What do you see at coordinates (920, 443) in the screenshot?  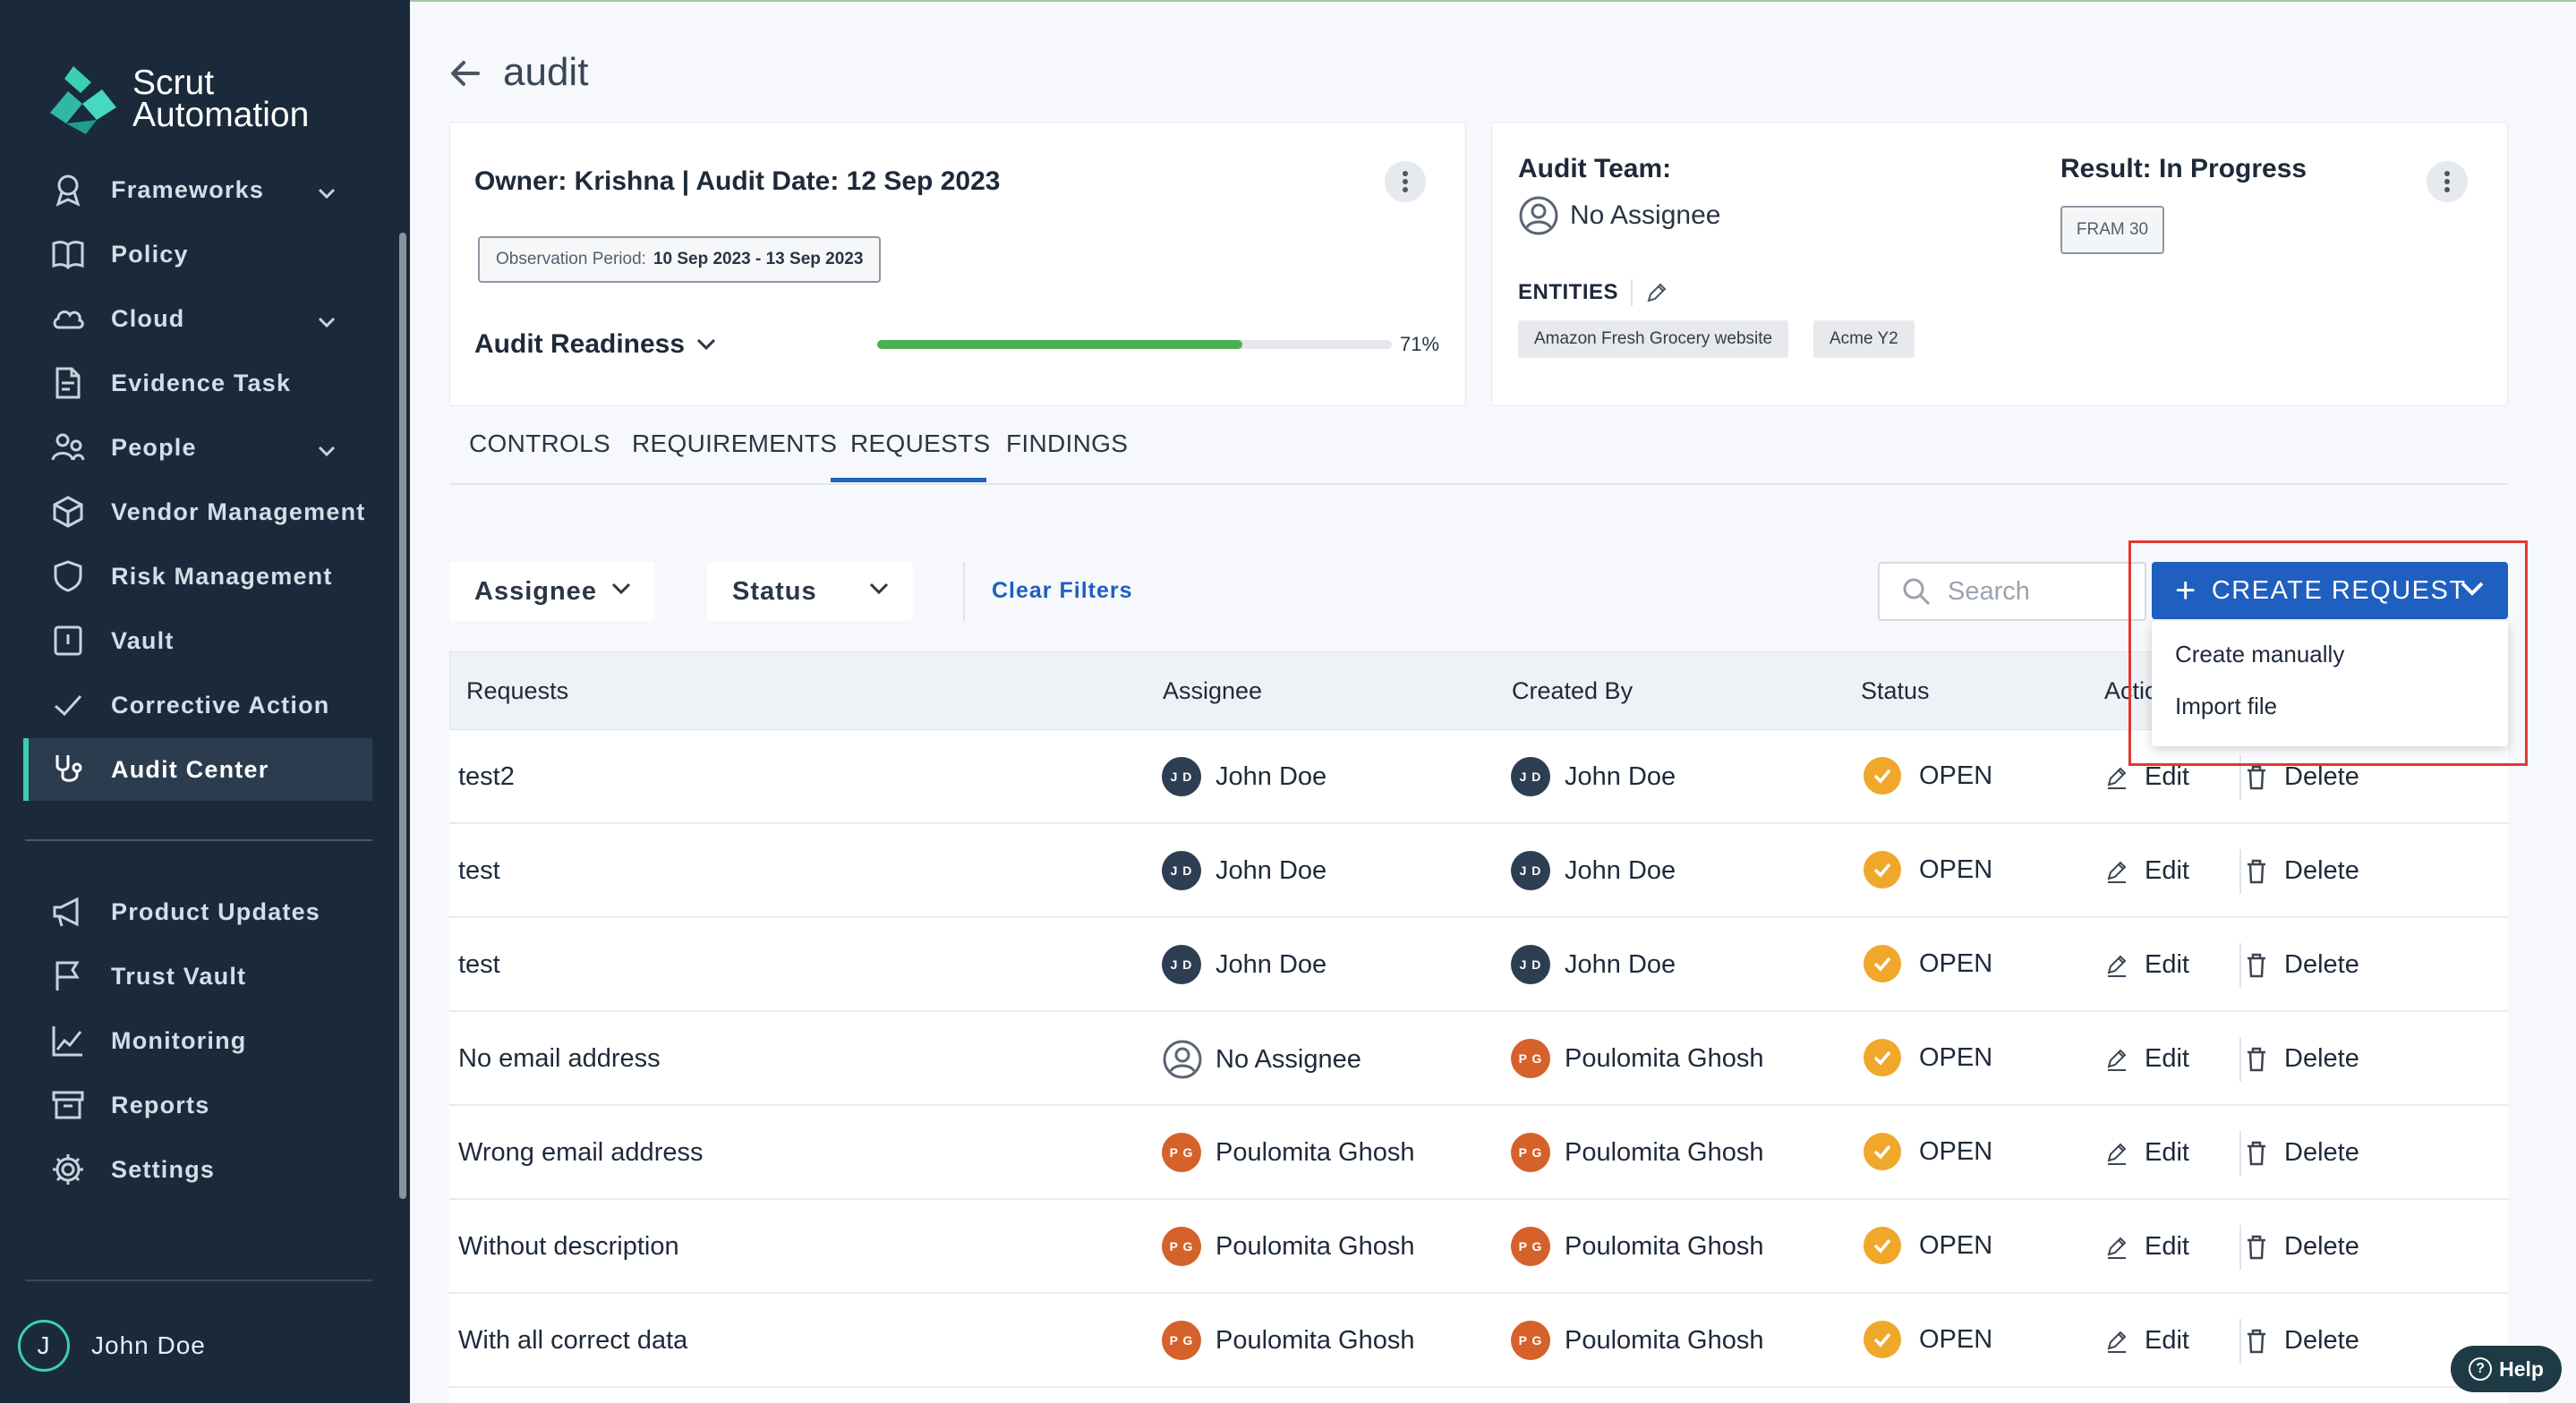 I see `tab-requests: REQUESTS` at bounding box center [920, 443].